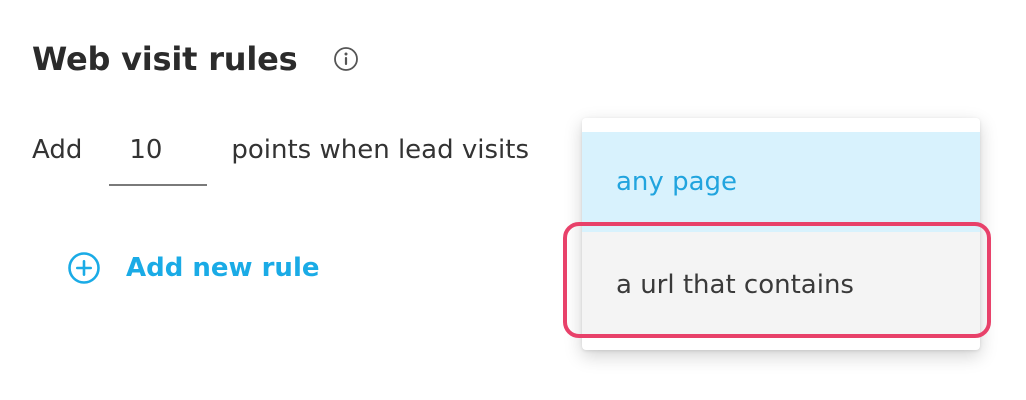 This screenshot has height=400, width=1026. What do you see at coordinates (380, 150) in the screenshot?
I see `rule-suffix-label: points when lead visits` at bounding box center [380, 150].